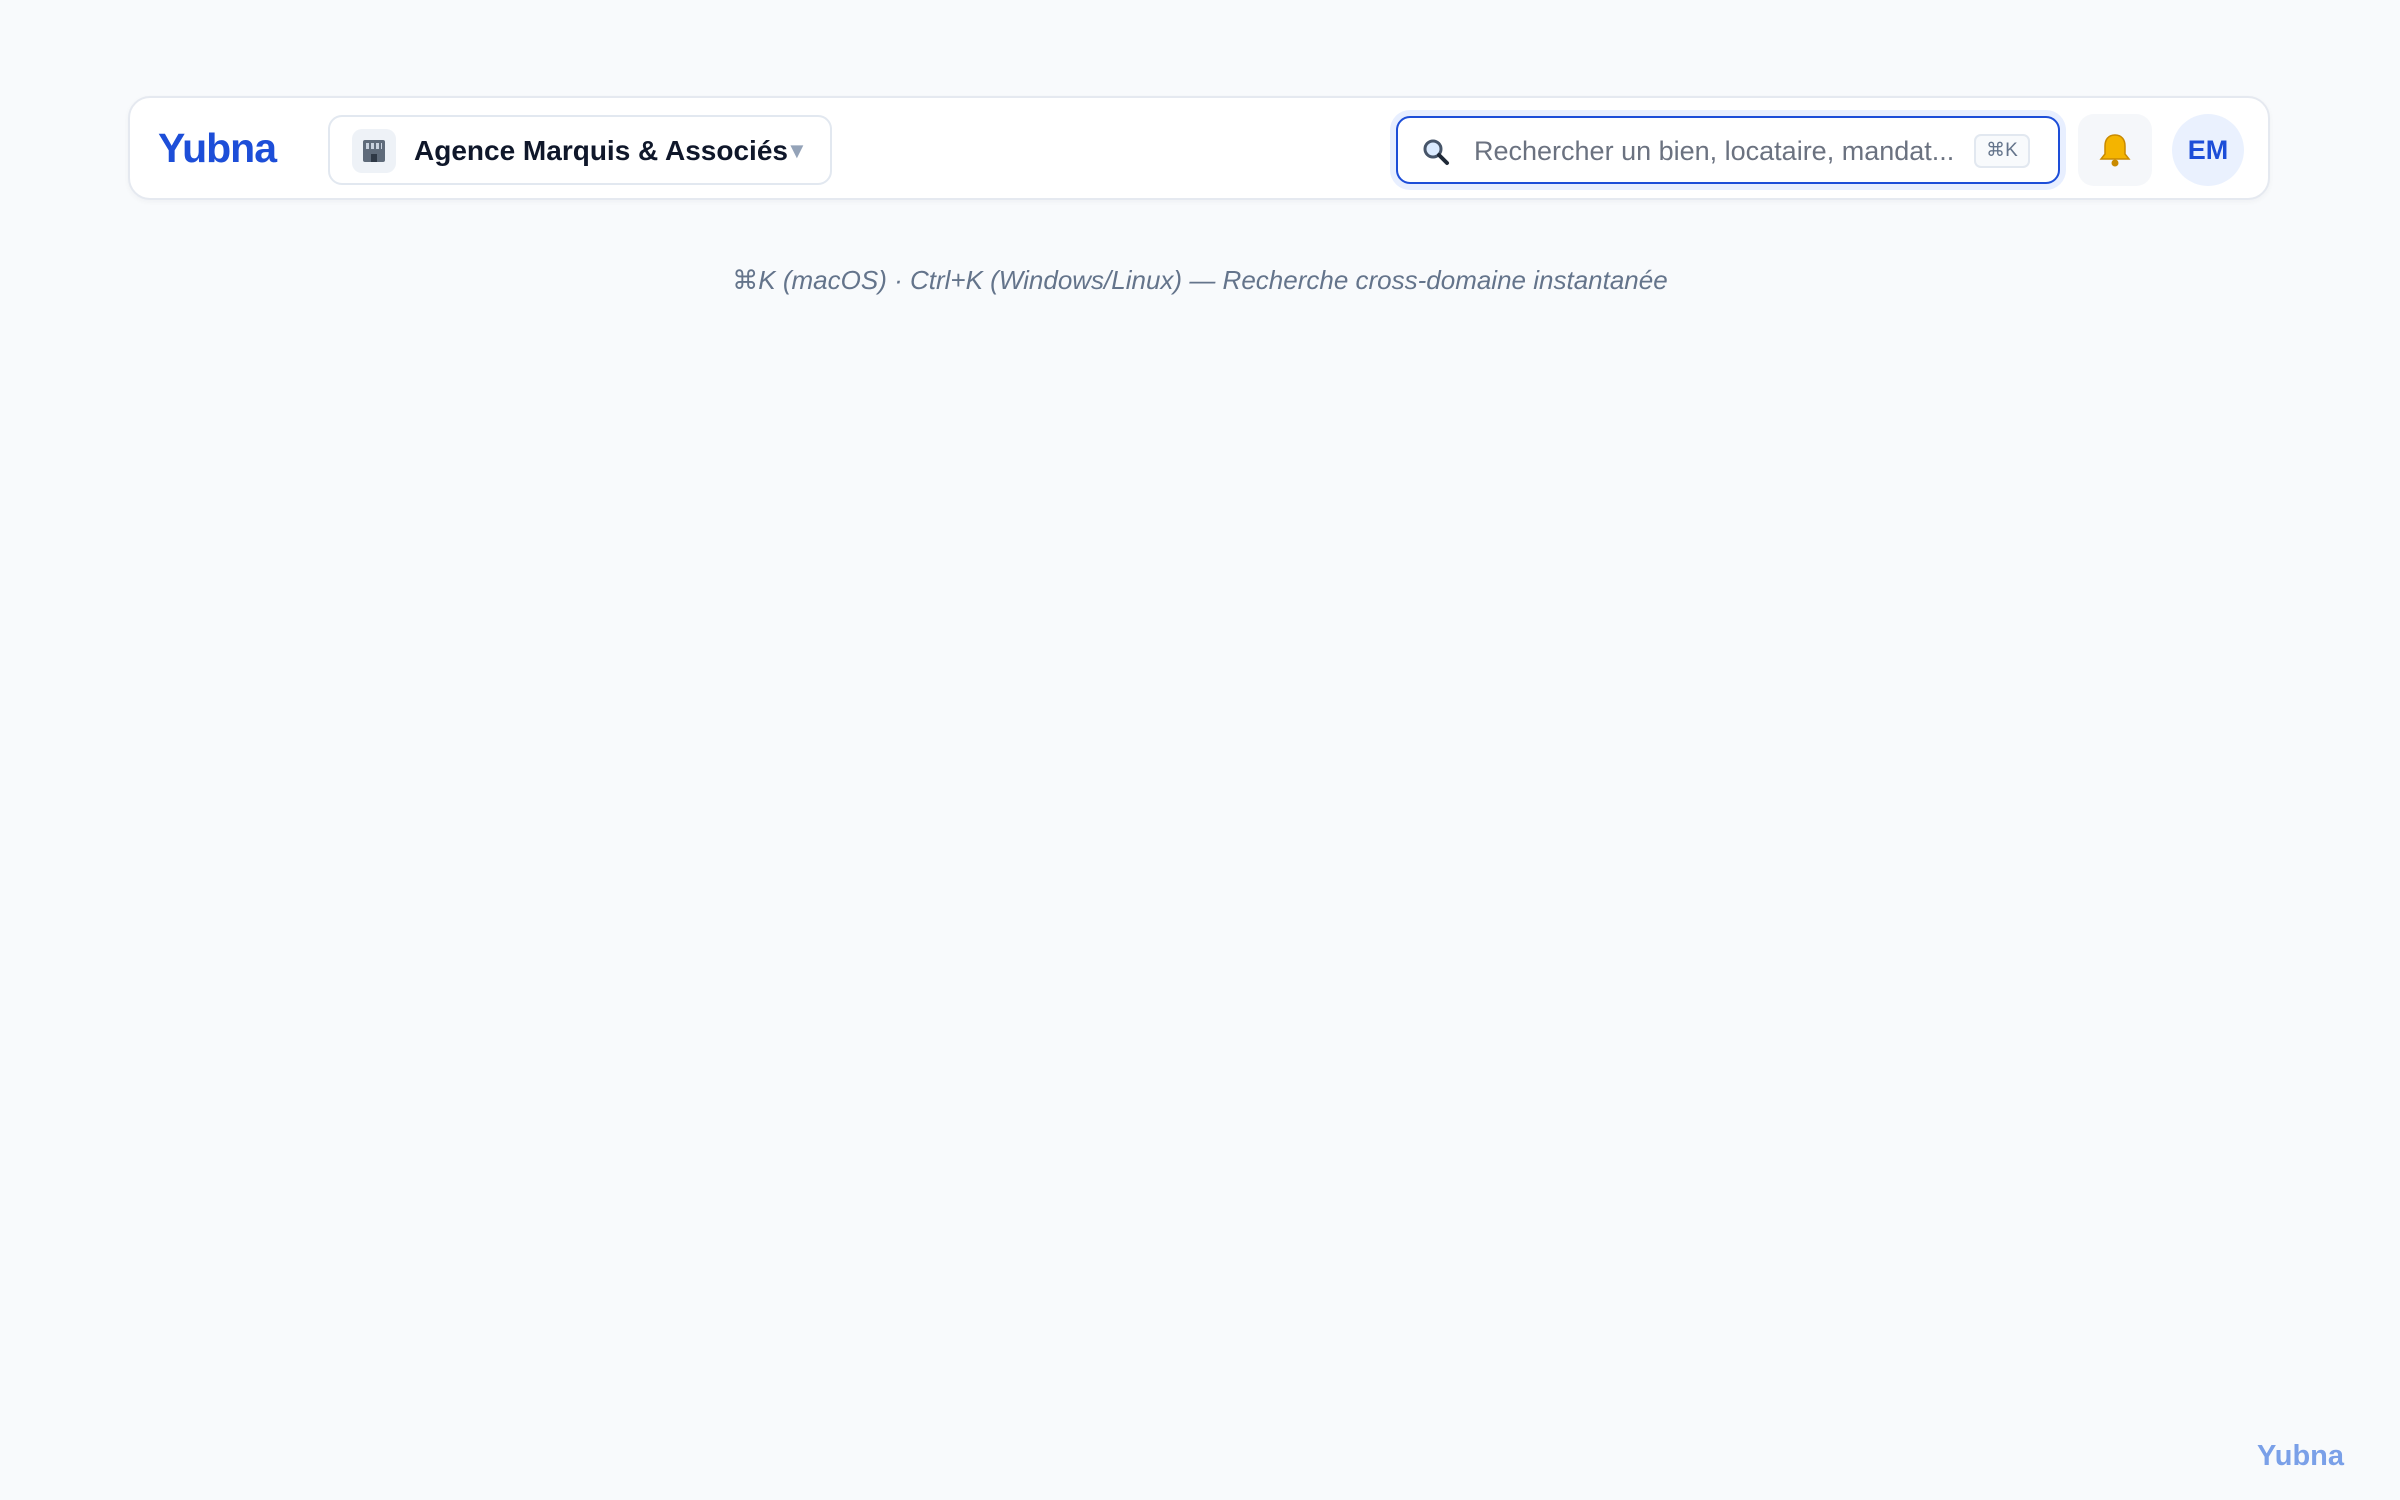 The height and width of the screenshot is (1500, 2400). What do you see at coordinates (2208, 150) in the screenshot?
I see `user-avatar: EM` at bounding box center [2208, 150].